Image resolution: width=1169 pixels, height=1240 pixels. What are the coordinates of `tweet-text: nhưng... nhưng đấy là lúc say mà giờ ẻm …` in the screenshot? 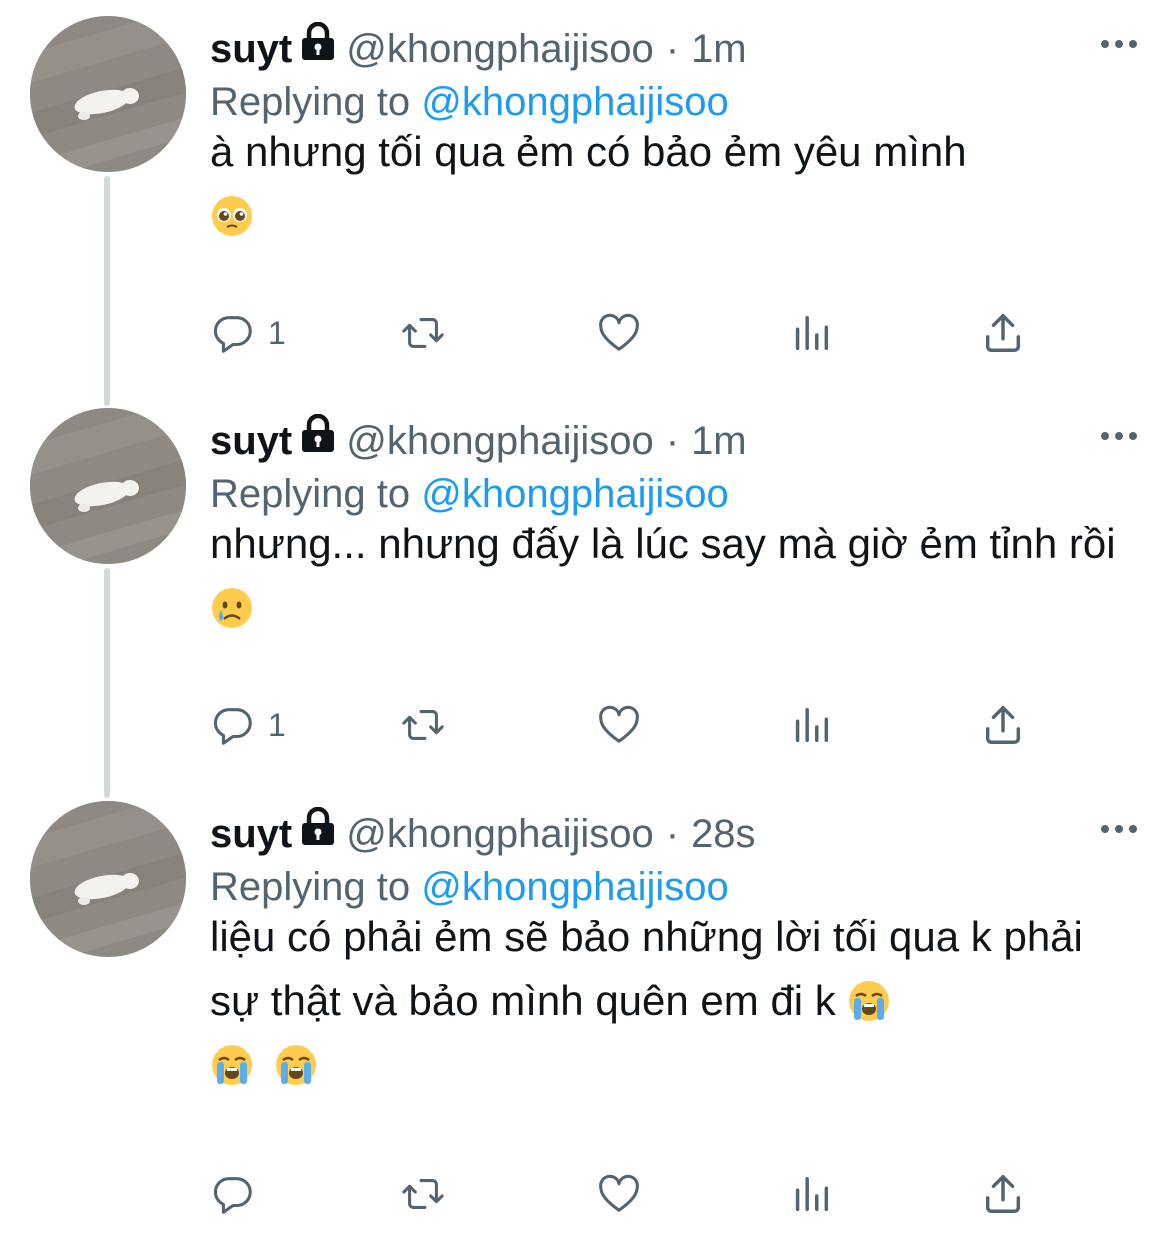 It's located at (670, 576).